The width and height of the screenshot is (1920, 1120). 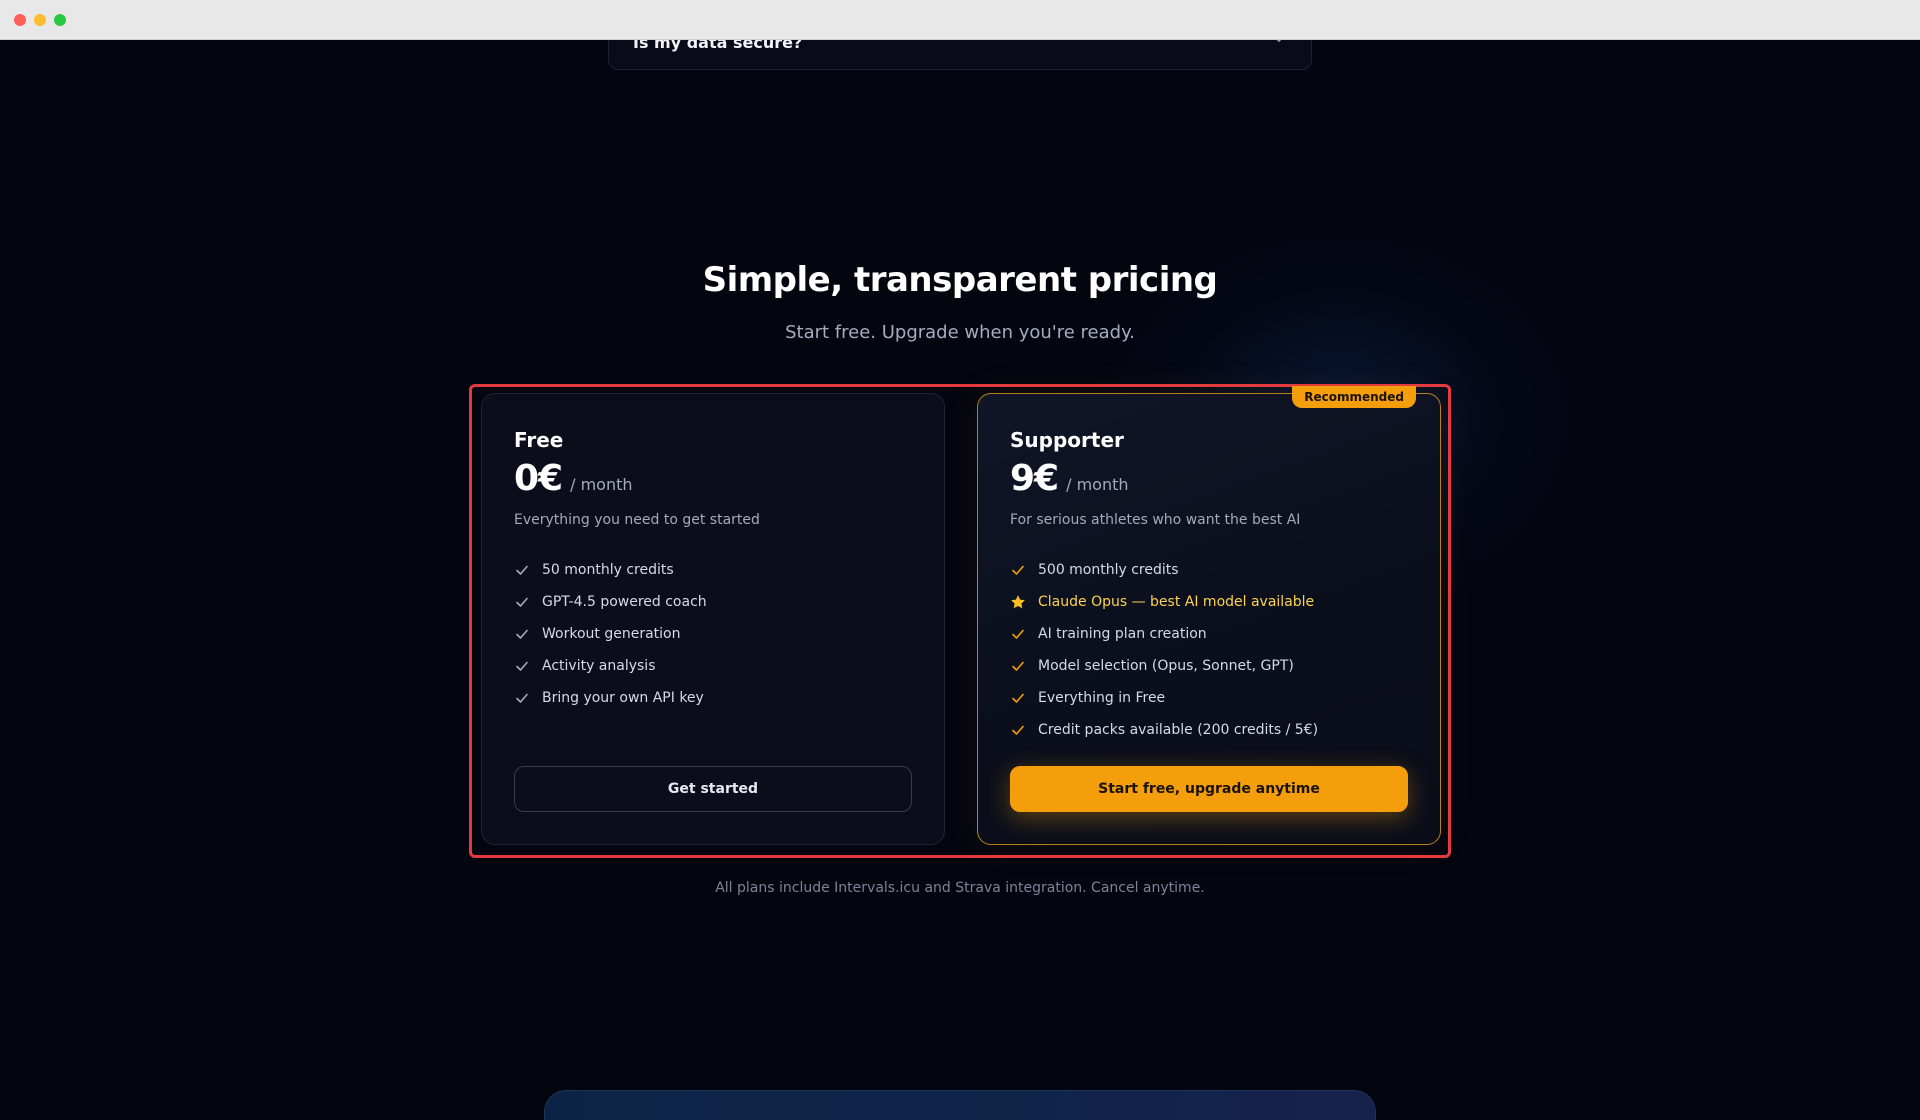 What do you see at coordinates (960, 20) in the screenshot?
I see `window-titlebar` at bounding box center [960, 20].